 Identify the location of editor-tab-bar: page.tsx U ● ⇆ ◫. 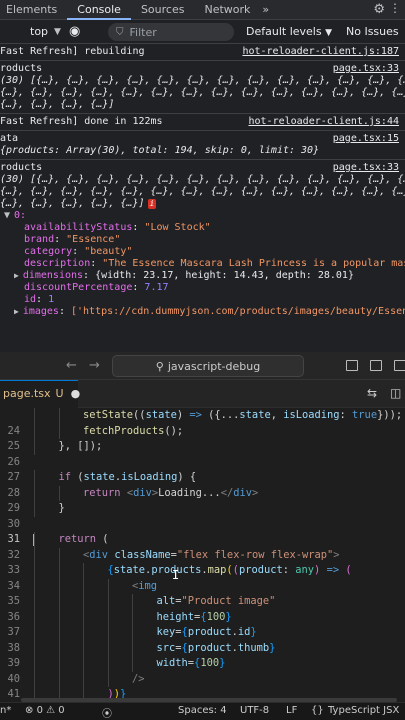
(202, 394).